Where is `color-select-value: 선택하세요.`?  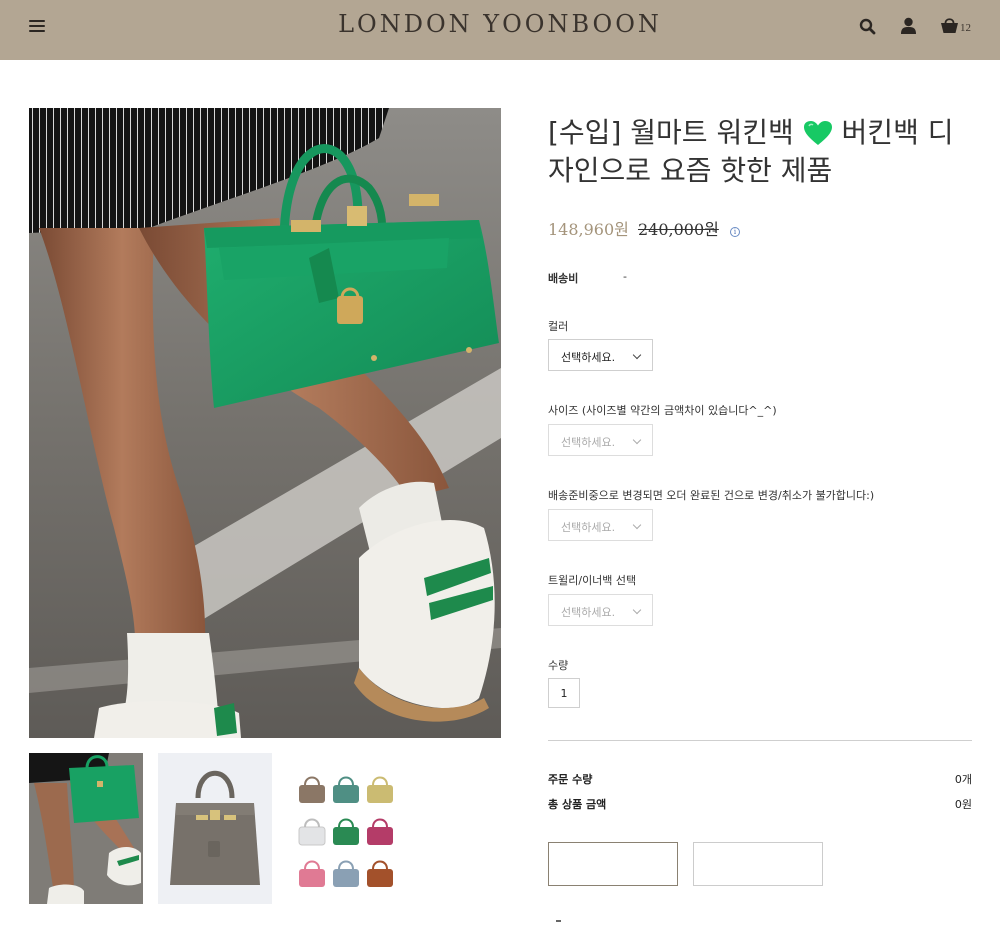 color-select-value: 선택하세요. is located at coordinates (588, 357).